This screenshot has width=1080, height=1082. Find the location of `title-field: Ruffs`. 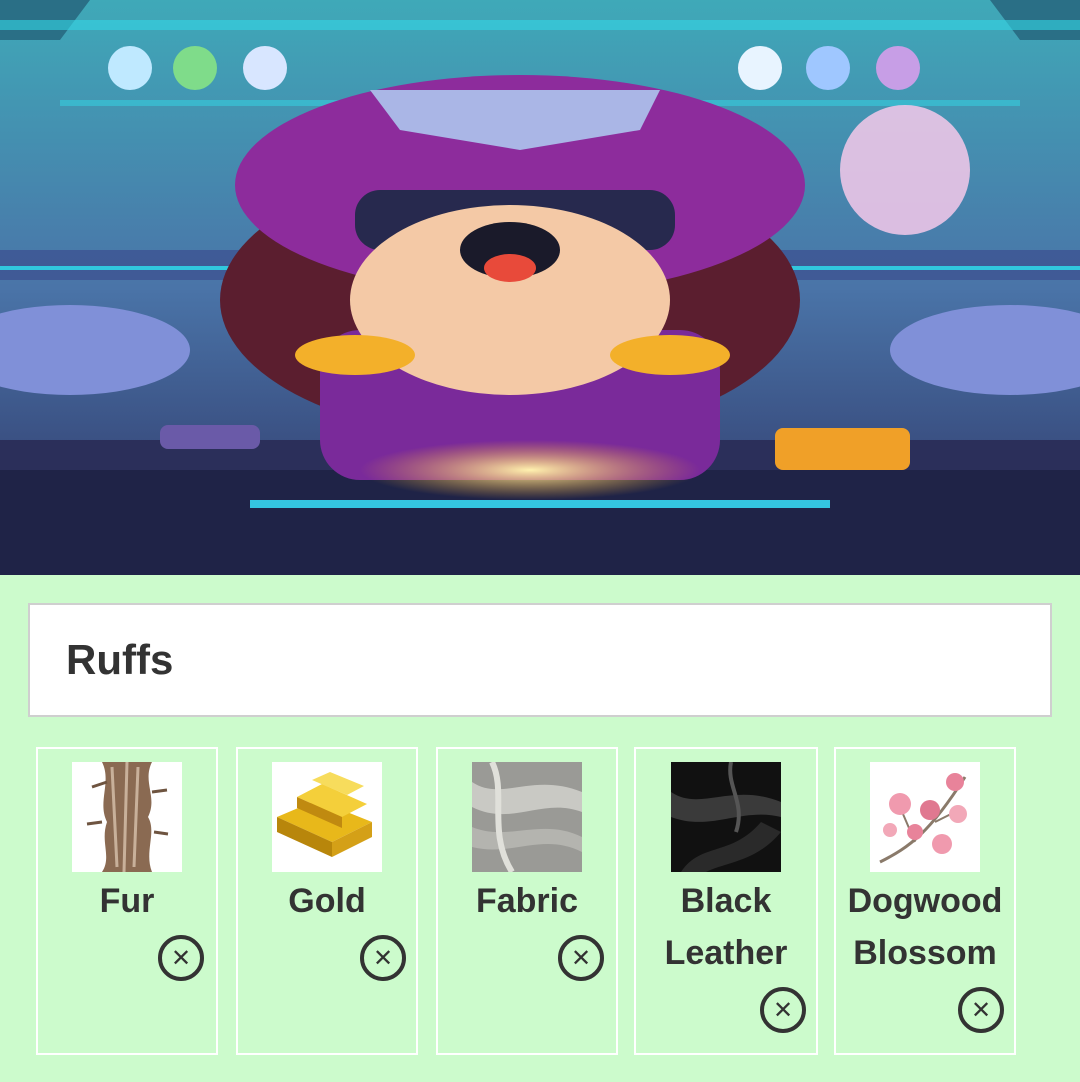

title-field: Ruffs is located at coordinates (540, 660).